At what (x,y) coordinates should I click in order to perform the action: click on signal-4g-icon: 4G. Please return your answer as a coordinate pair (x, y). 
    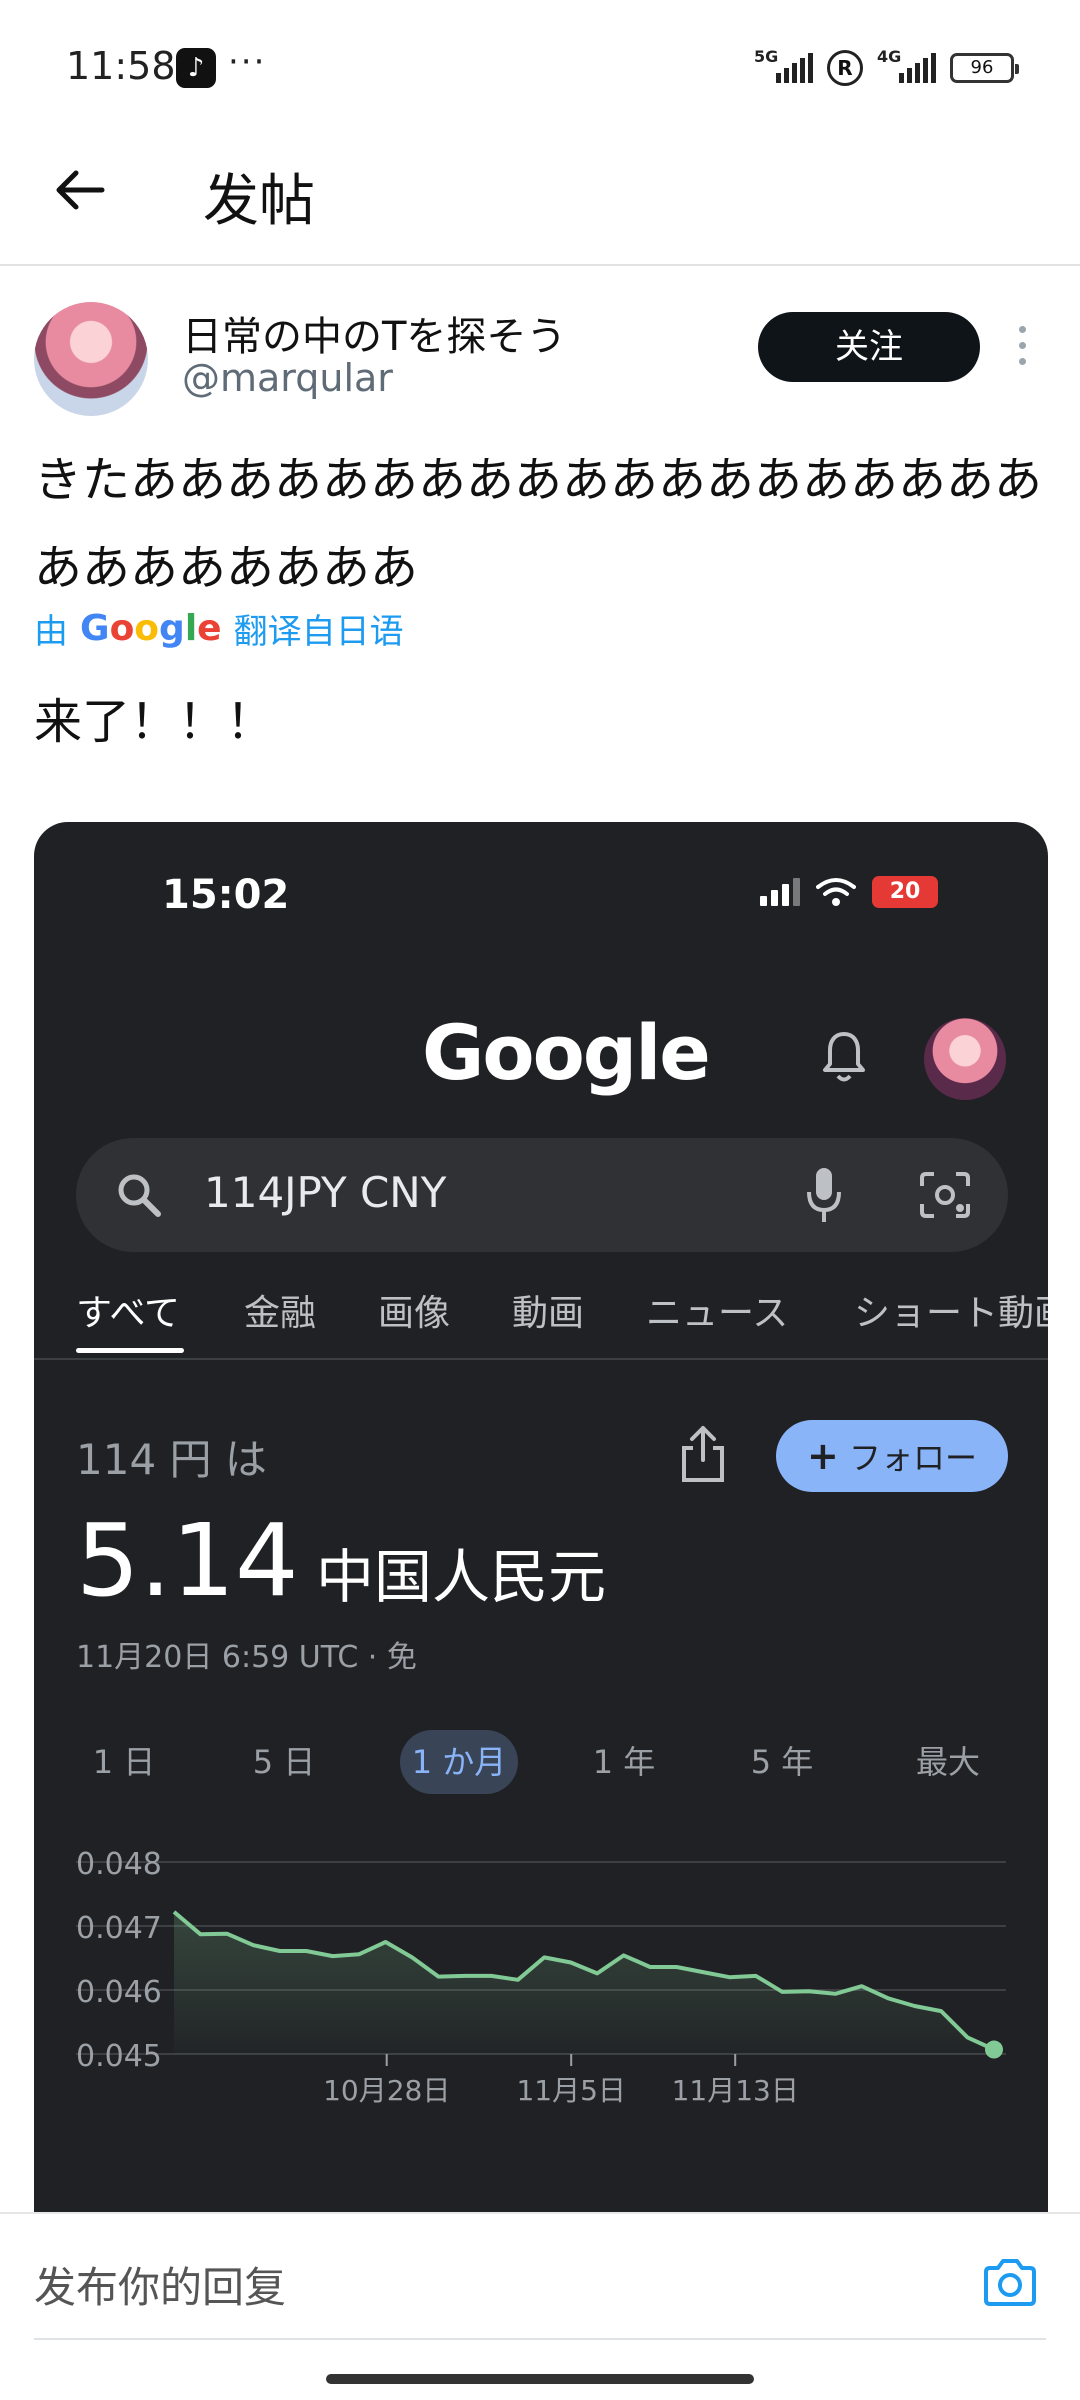
    Looking at the image, I should click on (906, 65).